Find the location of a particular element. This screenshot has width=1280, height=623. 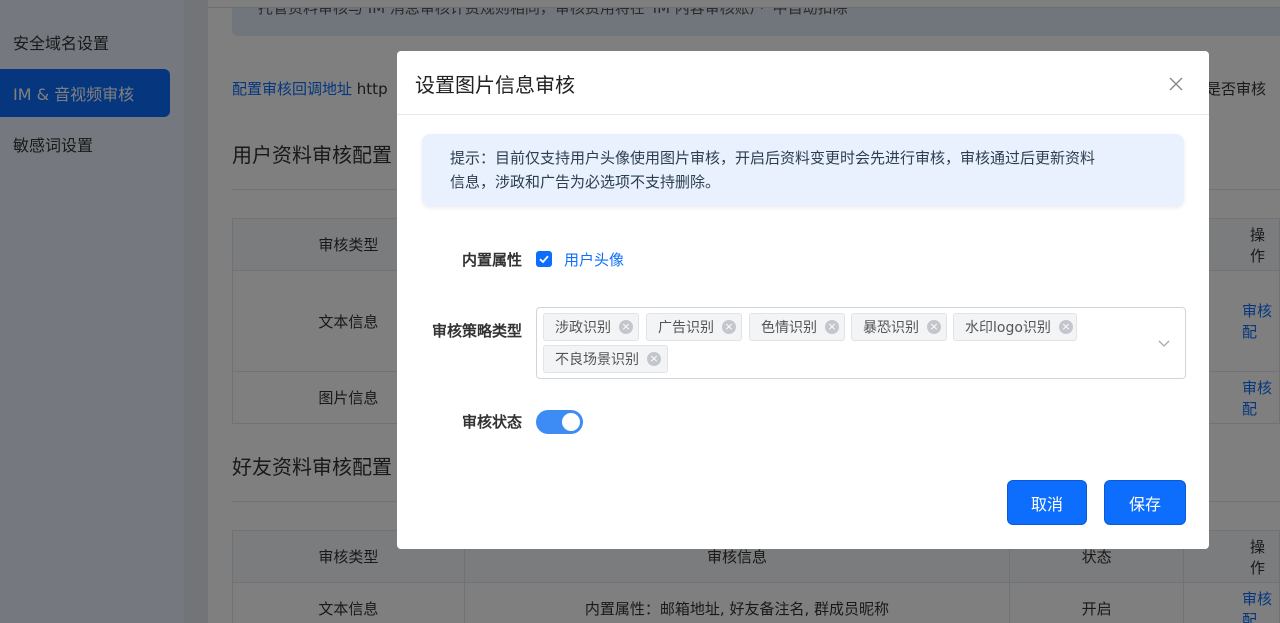

tag-label: 涉政识别 is located at coordinates (583, 328).